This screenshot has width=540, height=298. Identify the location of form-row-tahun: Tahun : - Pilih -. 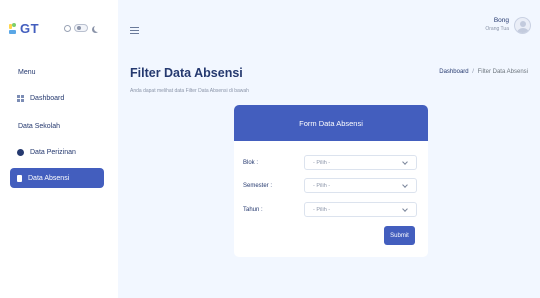
(331, 209).